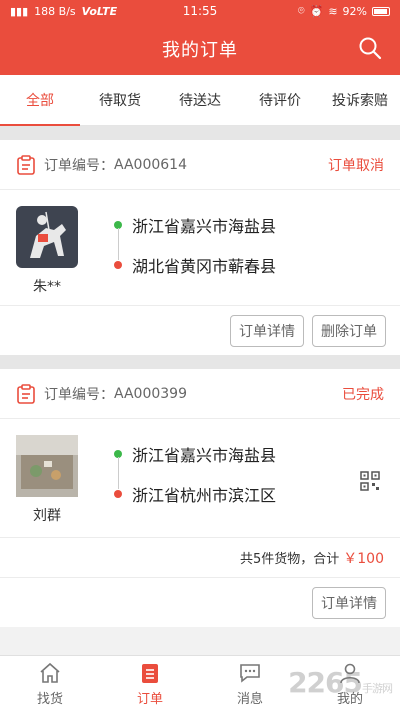 Image resolution: width=400 pixels, height=711 pixels. Describe the element at coordinates (149, 699) in the screenshot. I see `nav-label: 订单` at that location.